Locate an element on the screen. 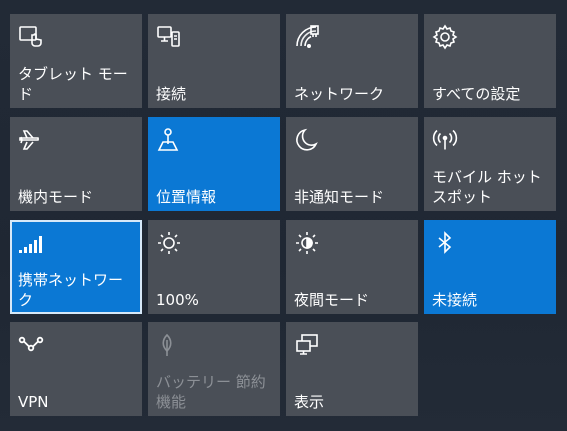 The image size is (567, 431). connect-icon is located at coordinates (169, 37).